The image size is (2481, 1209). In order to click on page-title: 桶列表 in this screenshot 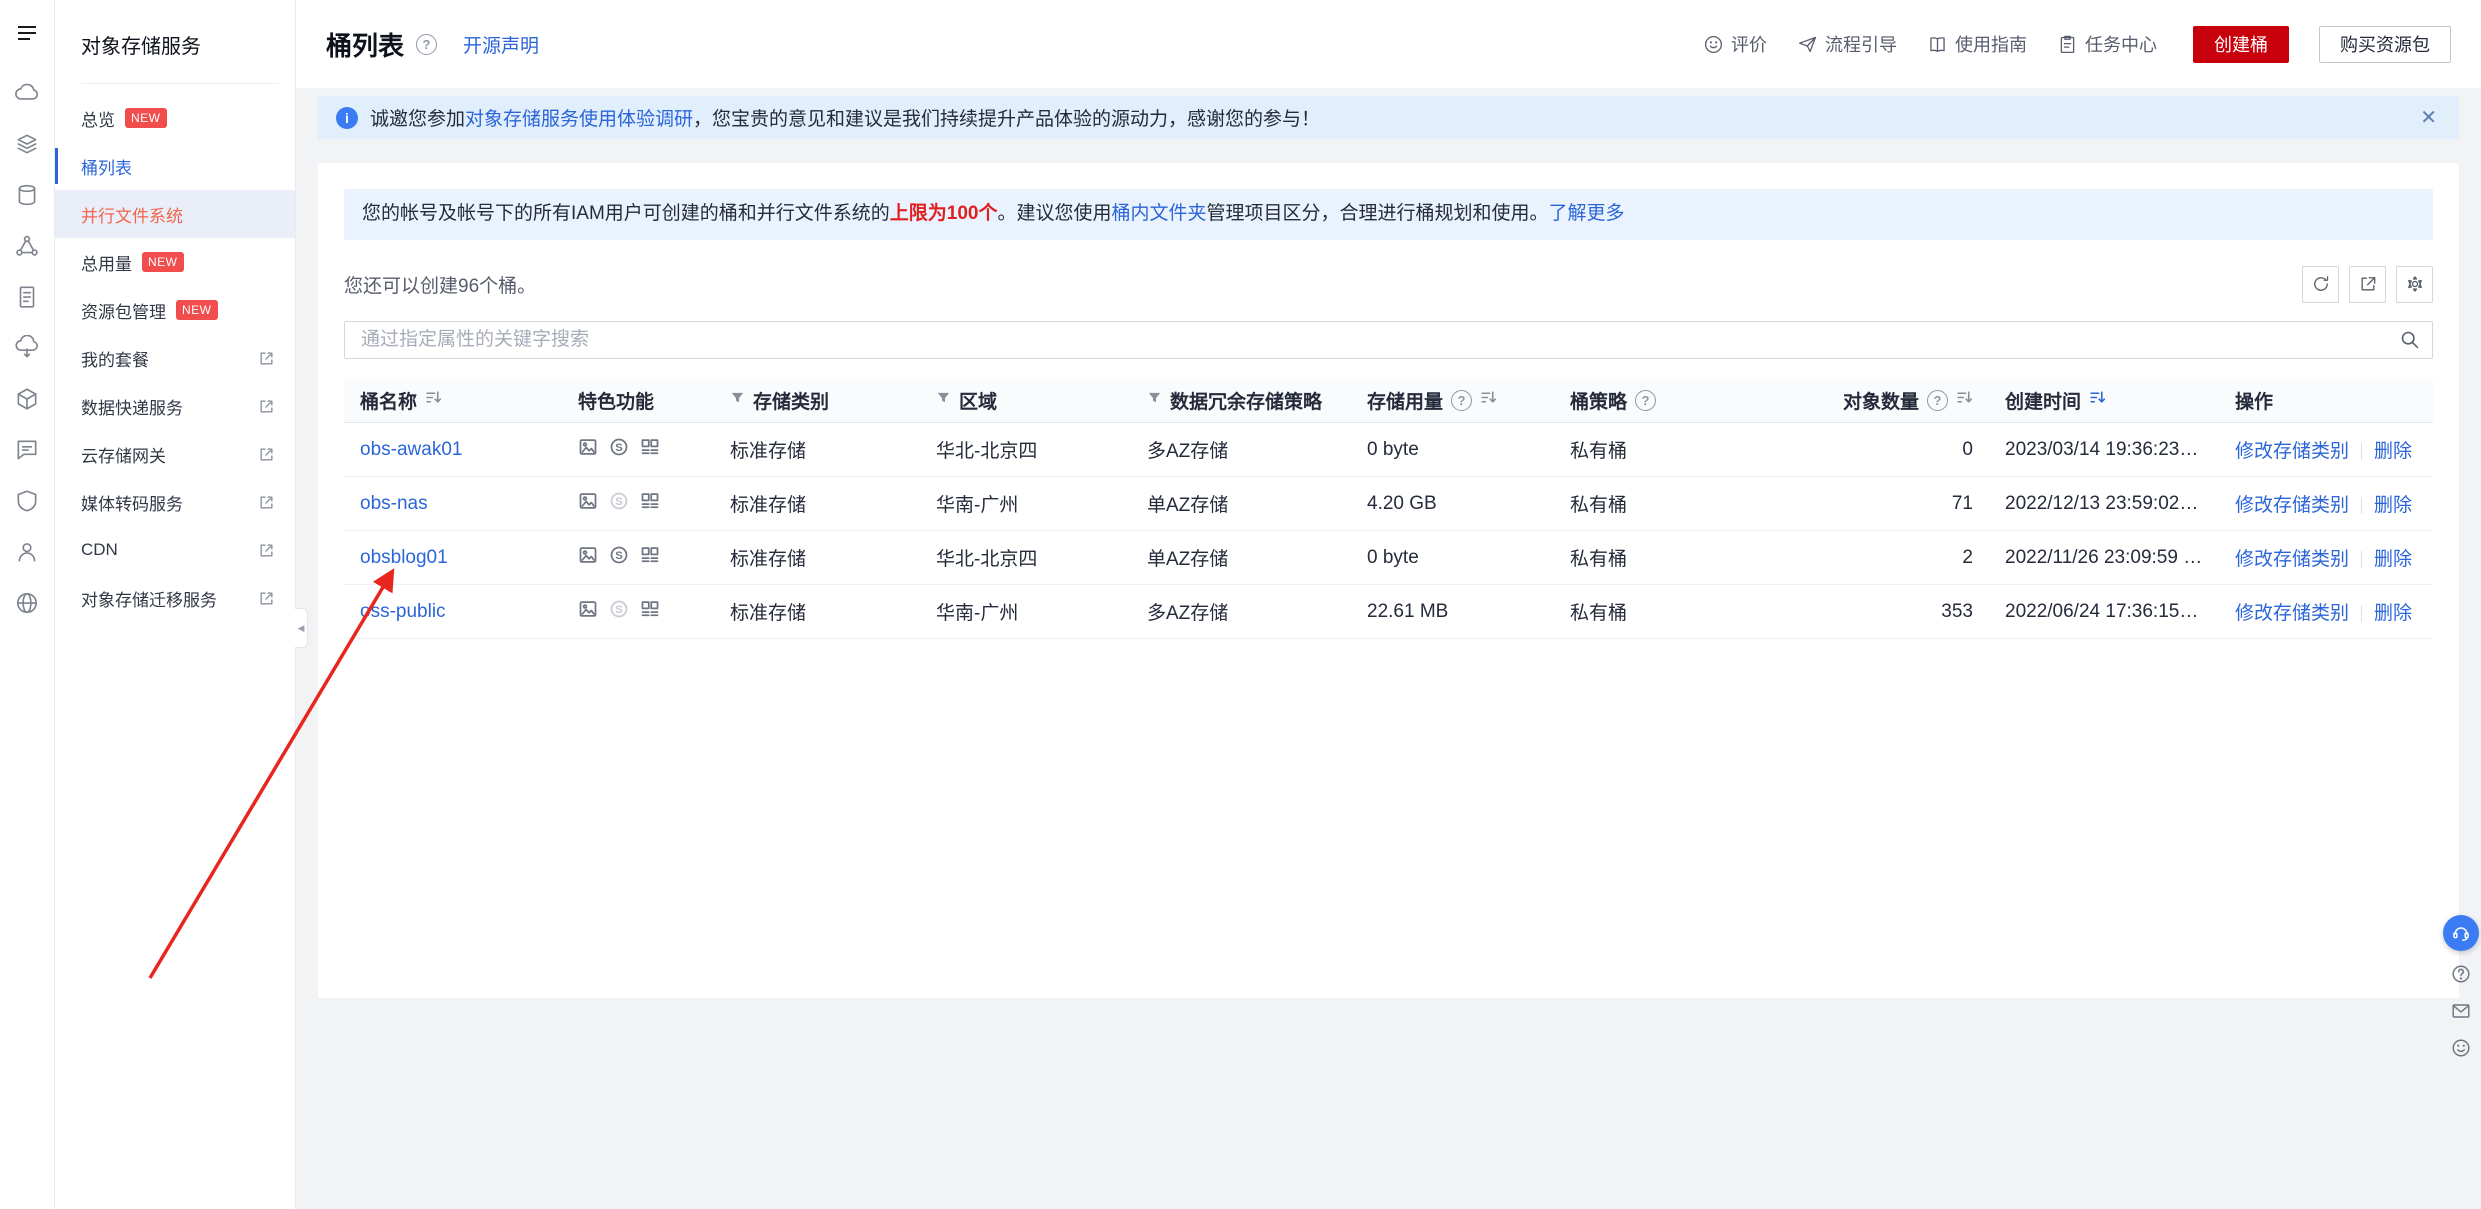, I will do `click(365, 45)`.